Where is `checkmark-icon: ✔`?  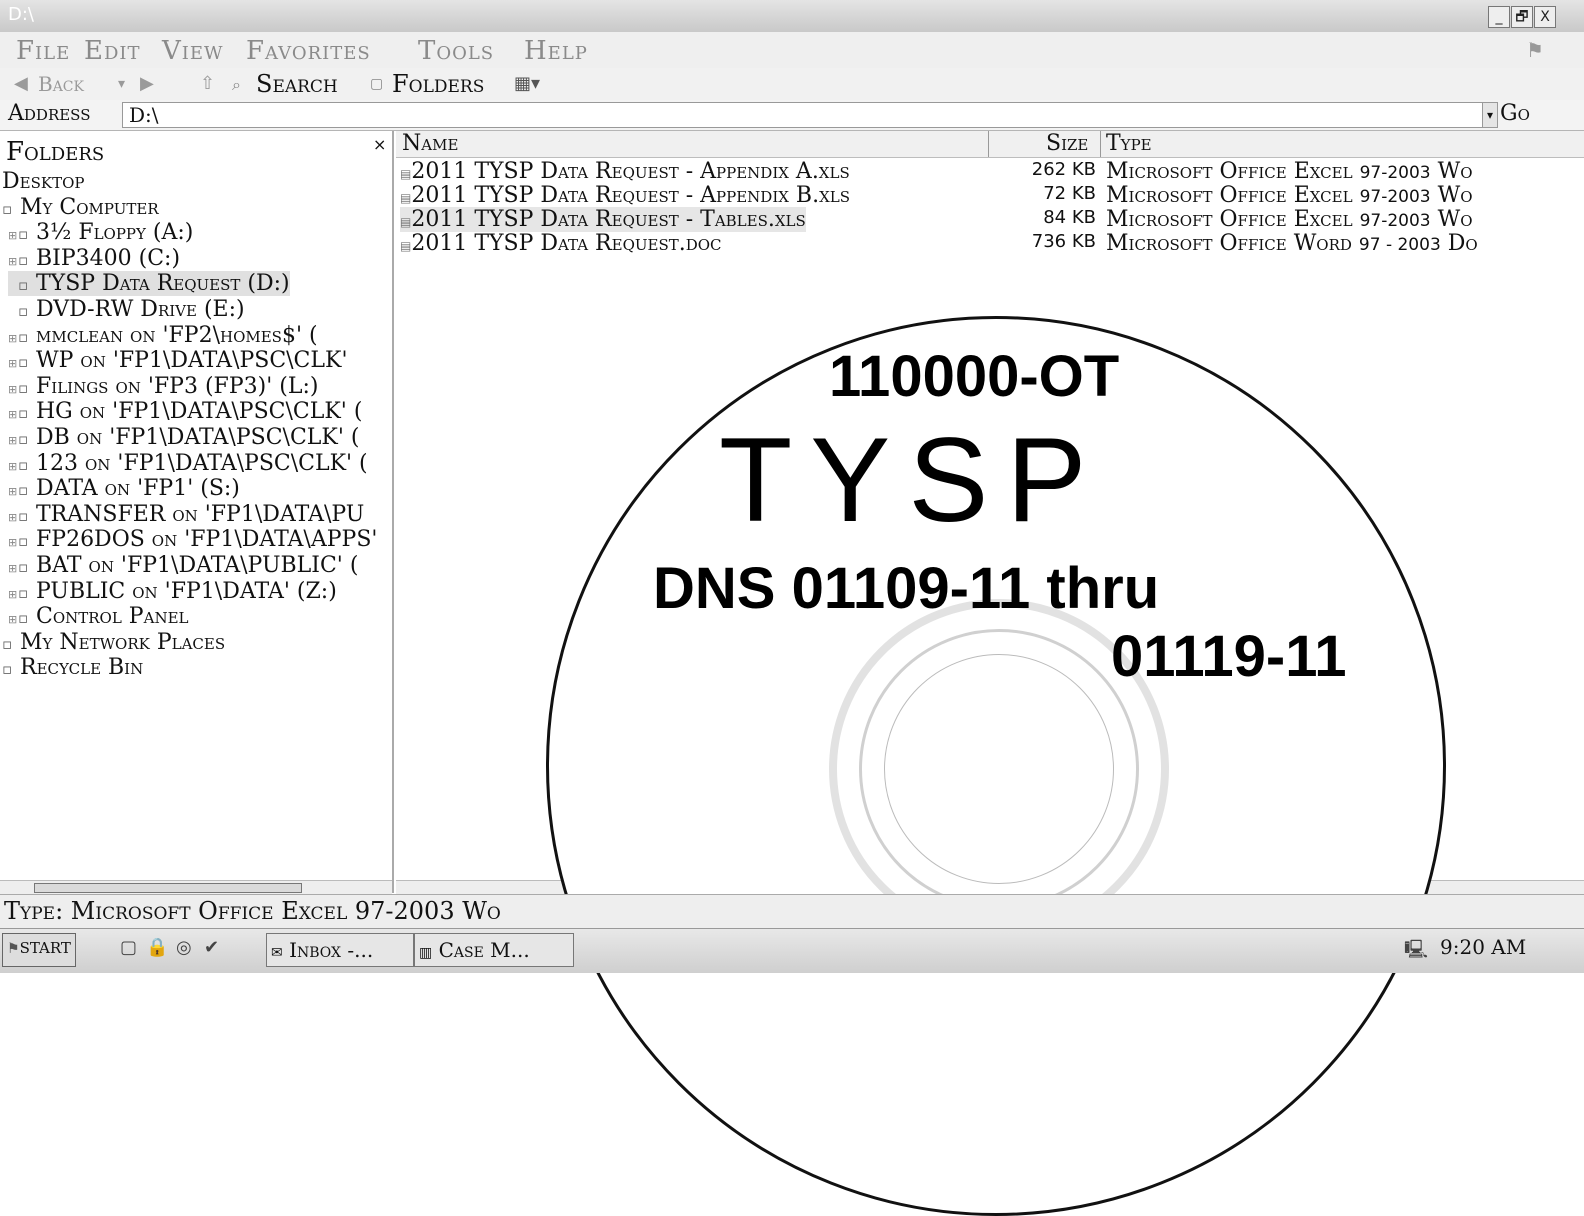
checkmark-icon: ✔ is located at coordinates (211, 947).